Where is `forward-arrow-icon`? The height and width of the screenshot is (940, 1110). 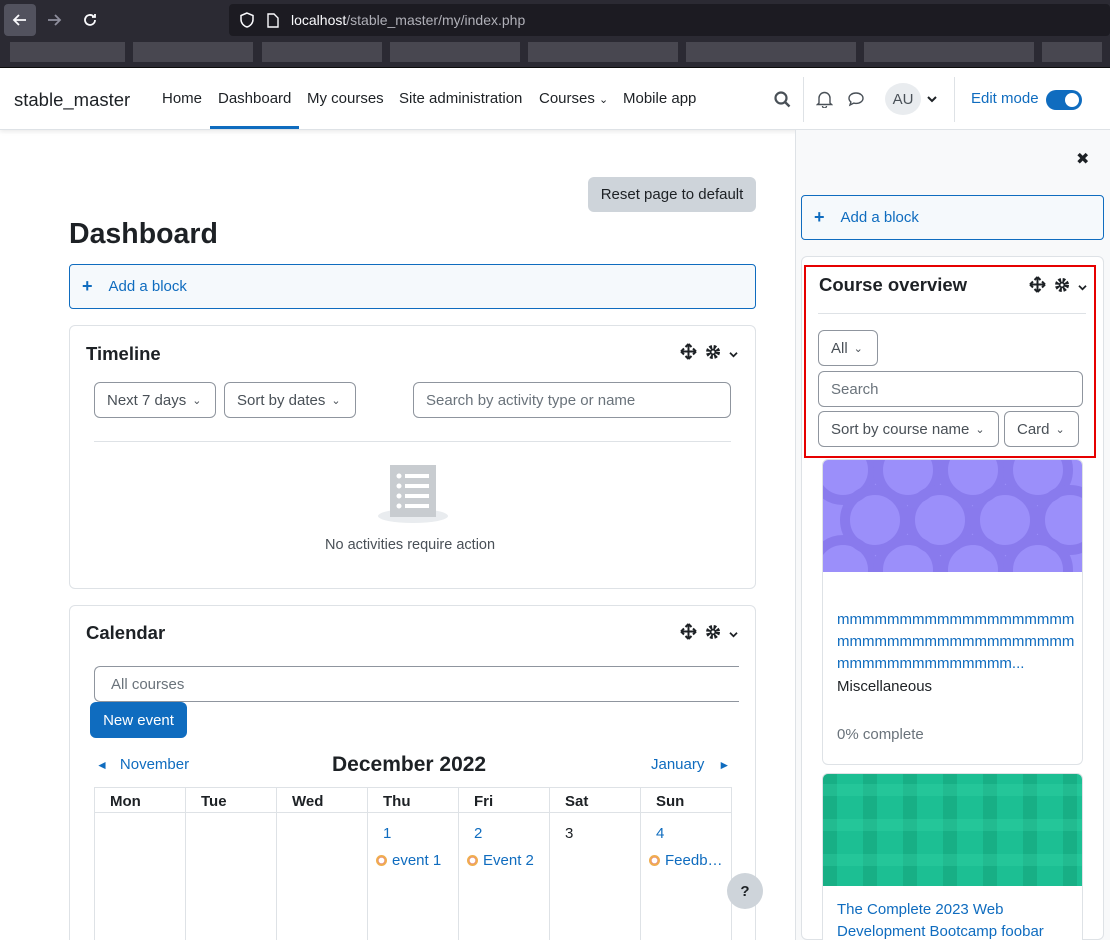 forward-arrow-icon is located at coordinates (54, 20).